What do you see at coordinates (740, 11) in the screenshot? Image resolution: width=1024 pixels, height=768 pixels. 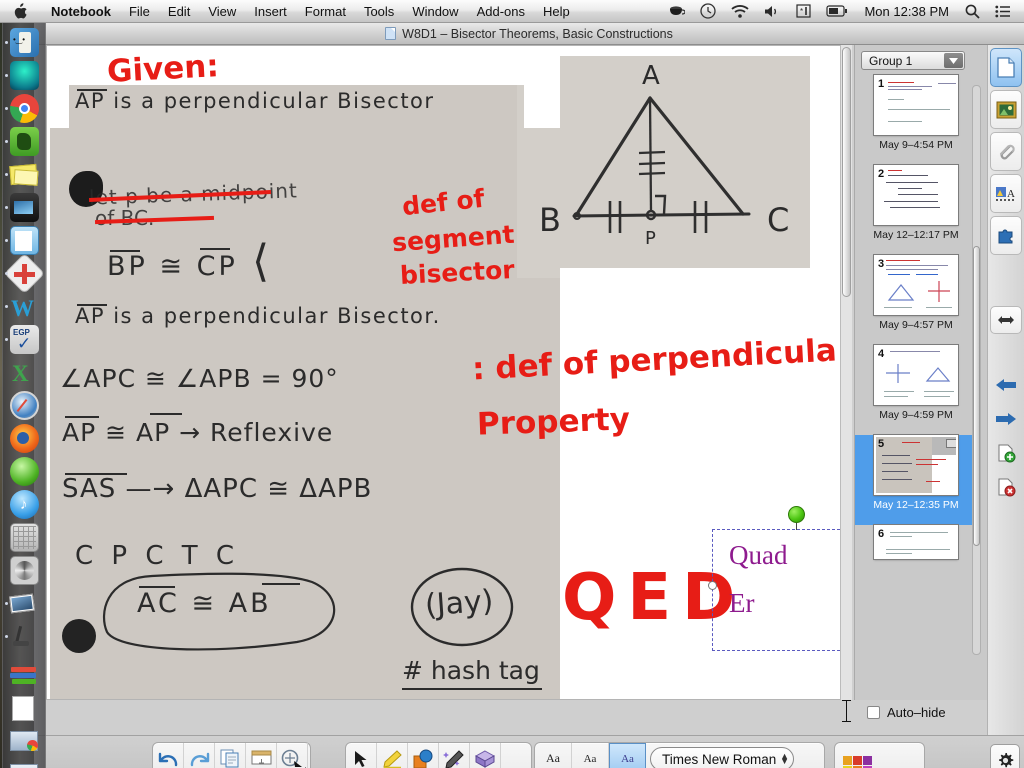 I see `wifi-icon` at bounding box center [740, 11].